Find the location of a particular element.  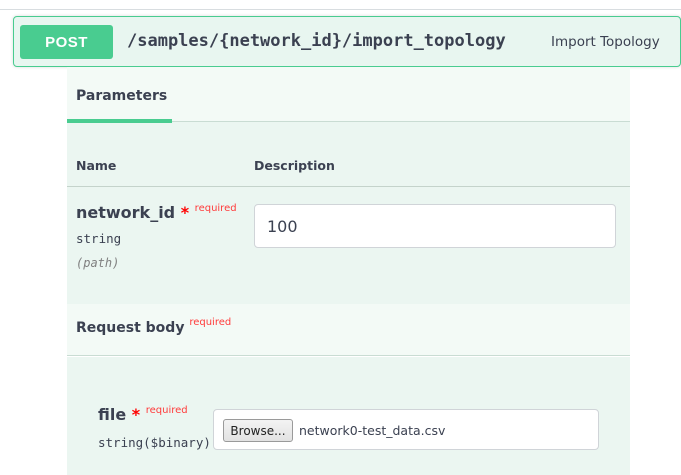

column-header-divider is located at coordinates (348, 186).